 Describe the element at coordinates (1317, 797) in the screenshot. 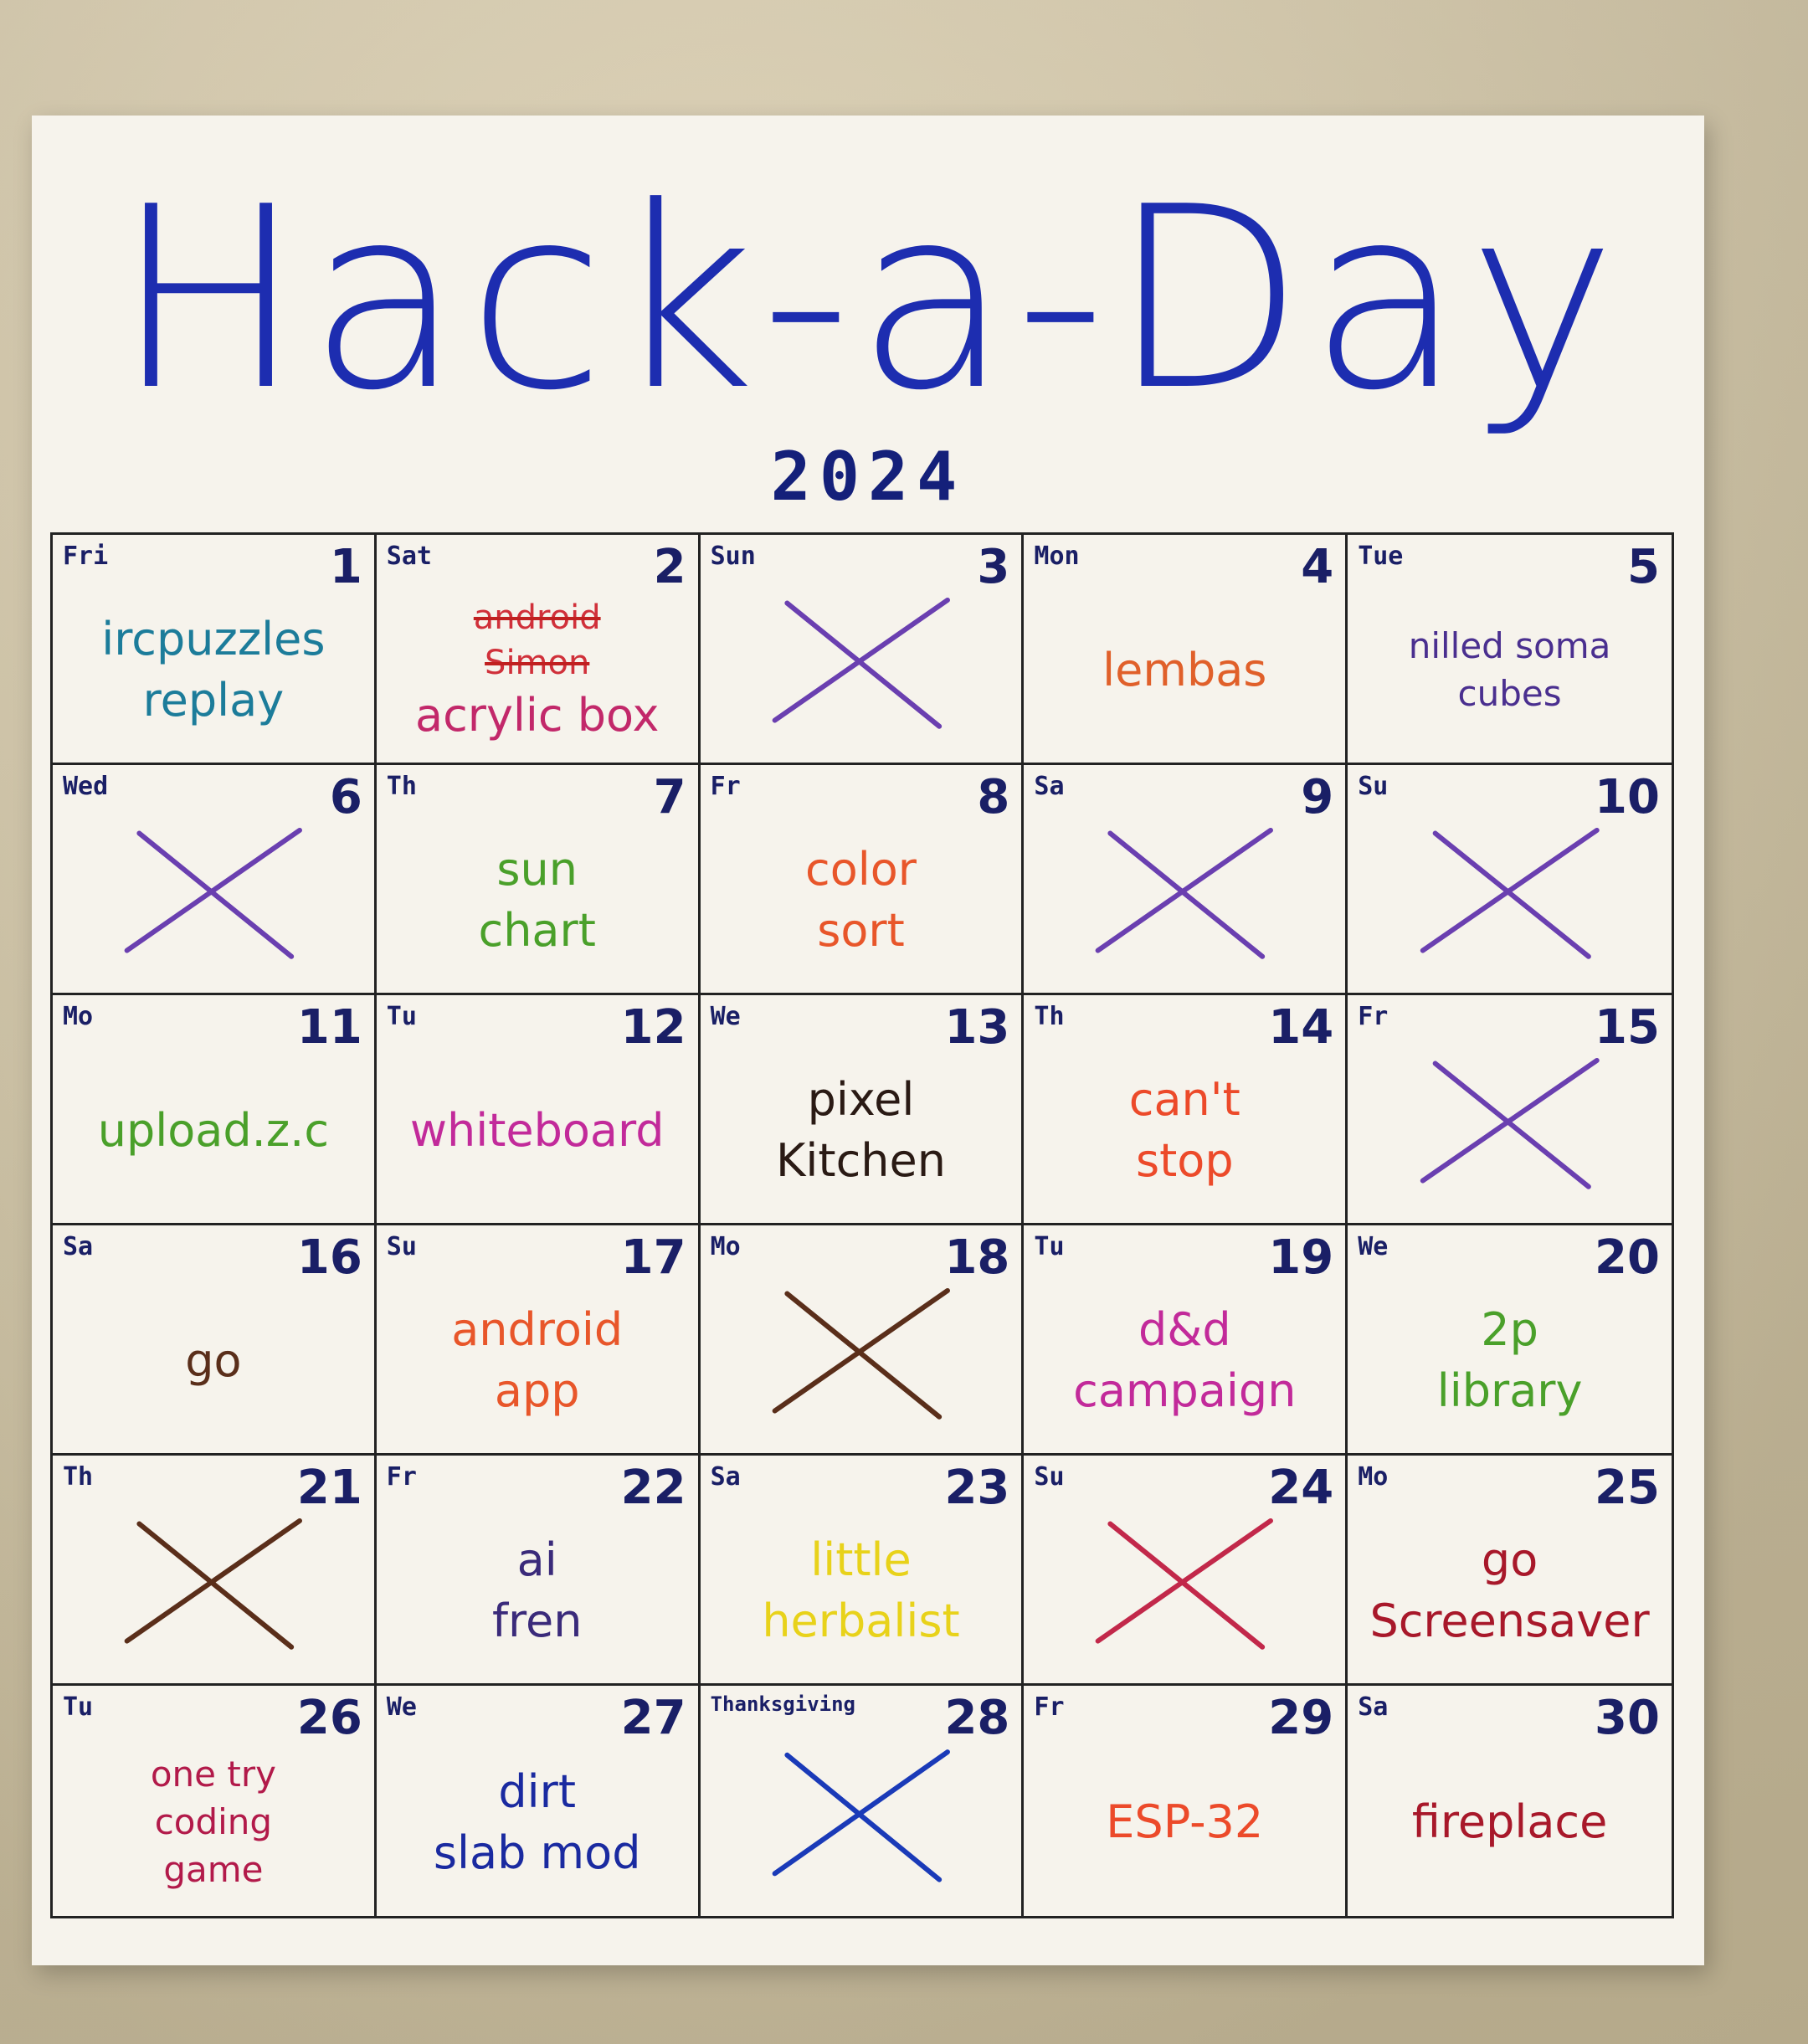

I see `day-number: 9` at that location.